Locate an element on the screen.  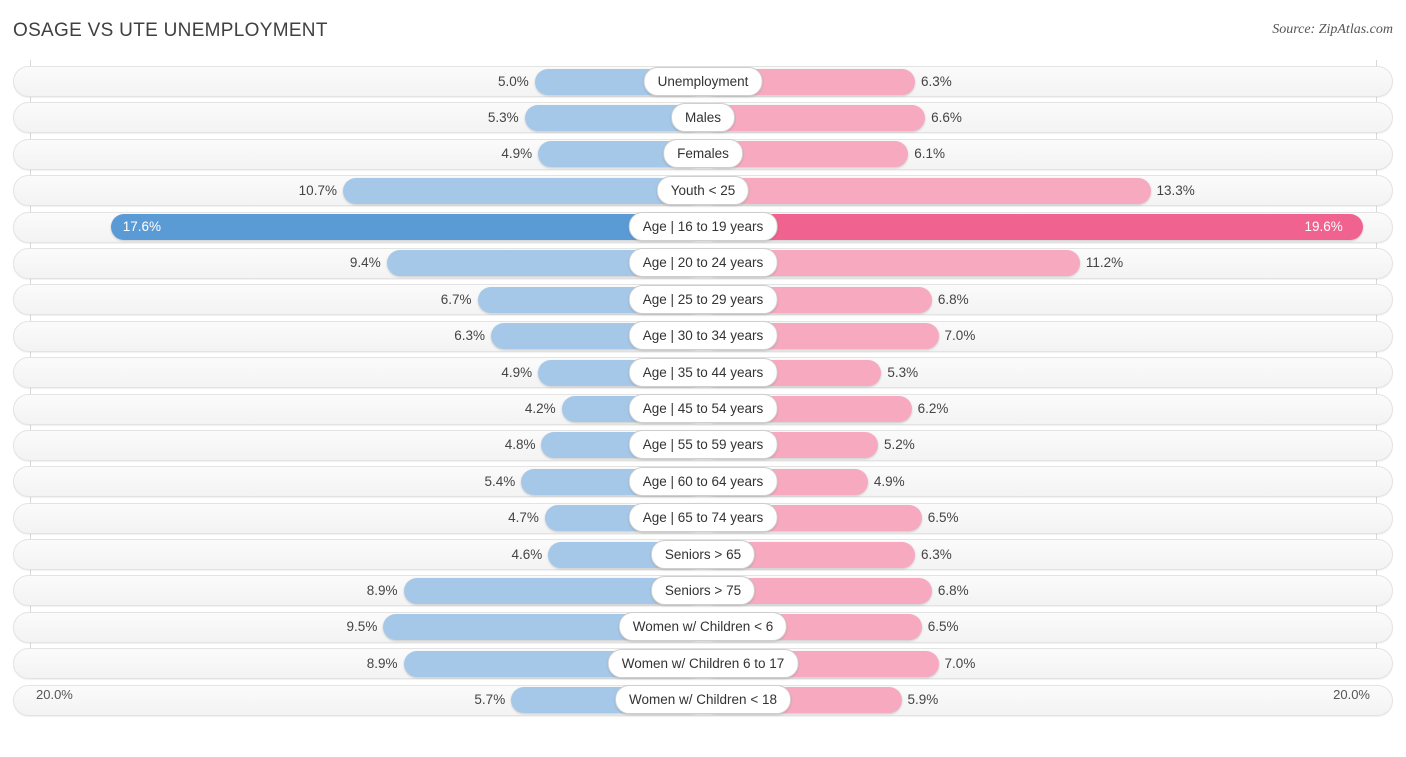
chart-row: 9.4% 11.2% Age | 20 to 24 years is located at coordinates (703, 264).